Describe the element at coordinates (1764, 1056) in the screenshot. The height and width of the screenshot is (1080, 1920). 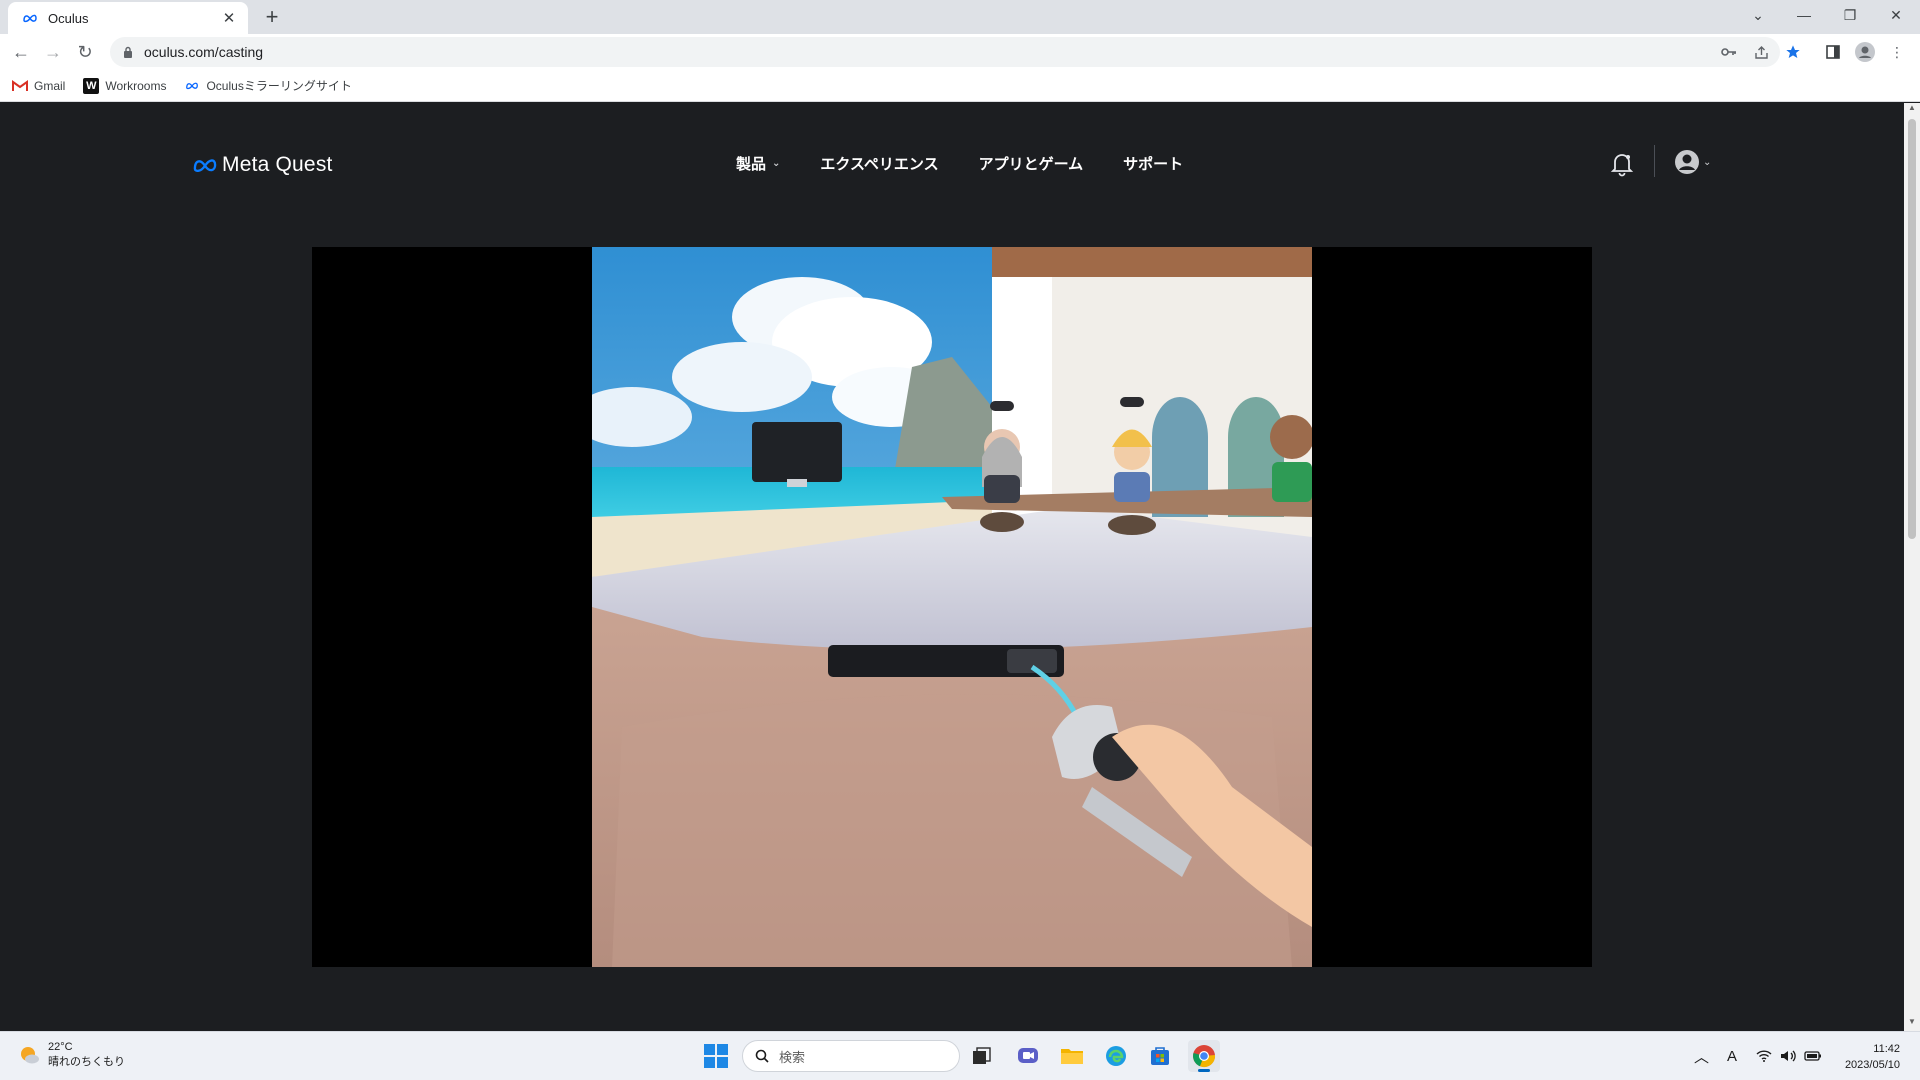
I see `wifi-icon` at that location.